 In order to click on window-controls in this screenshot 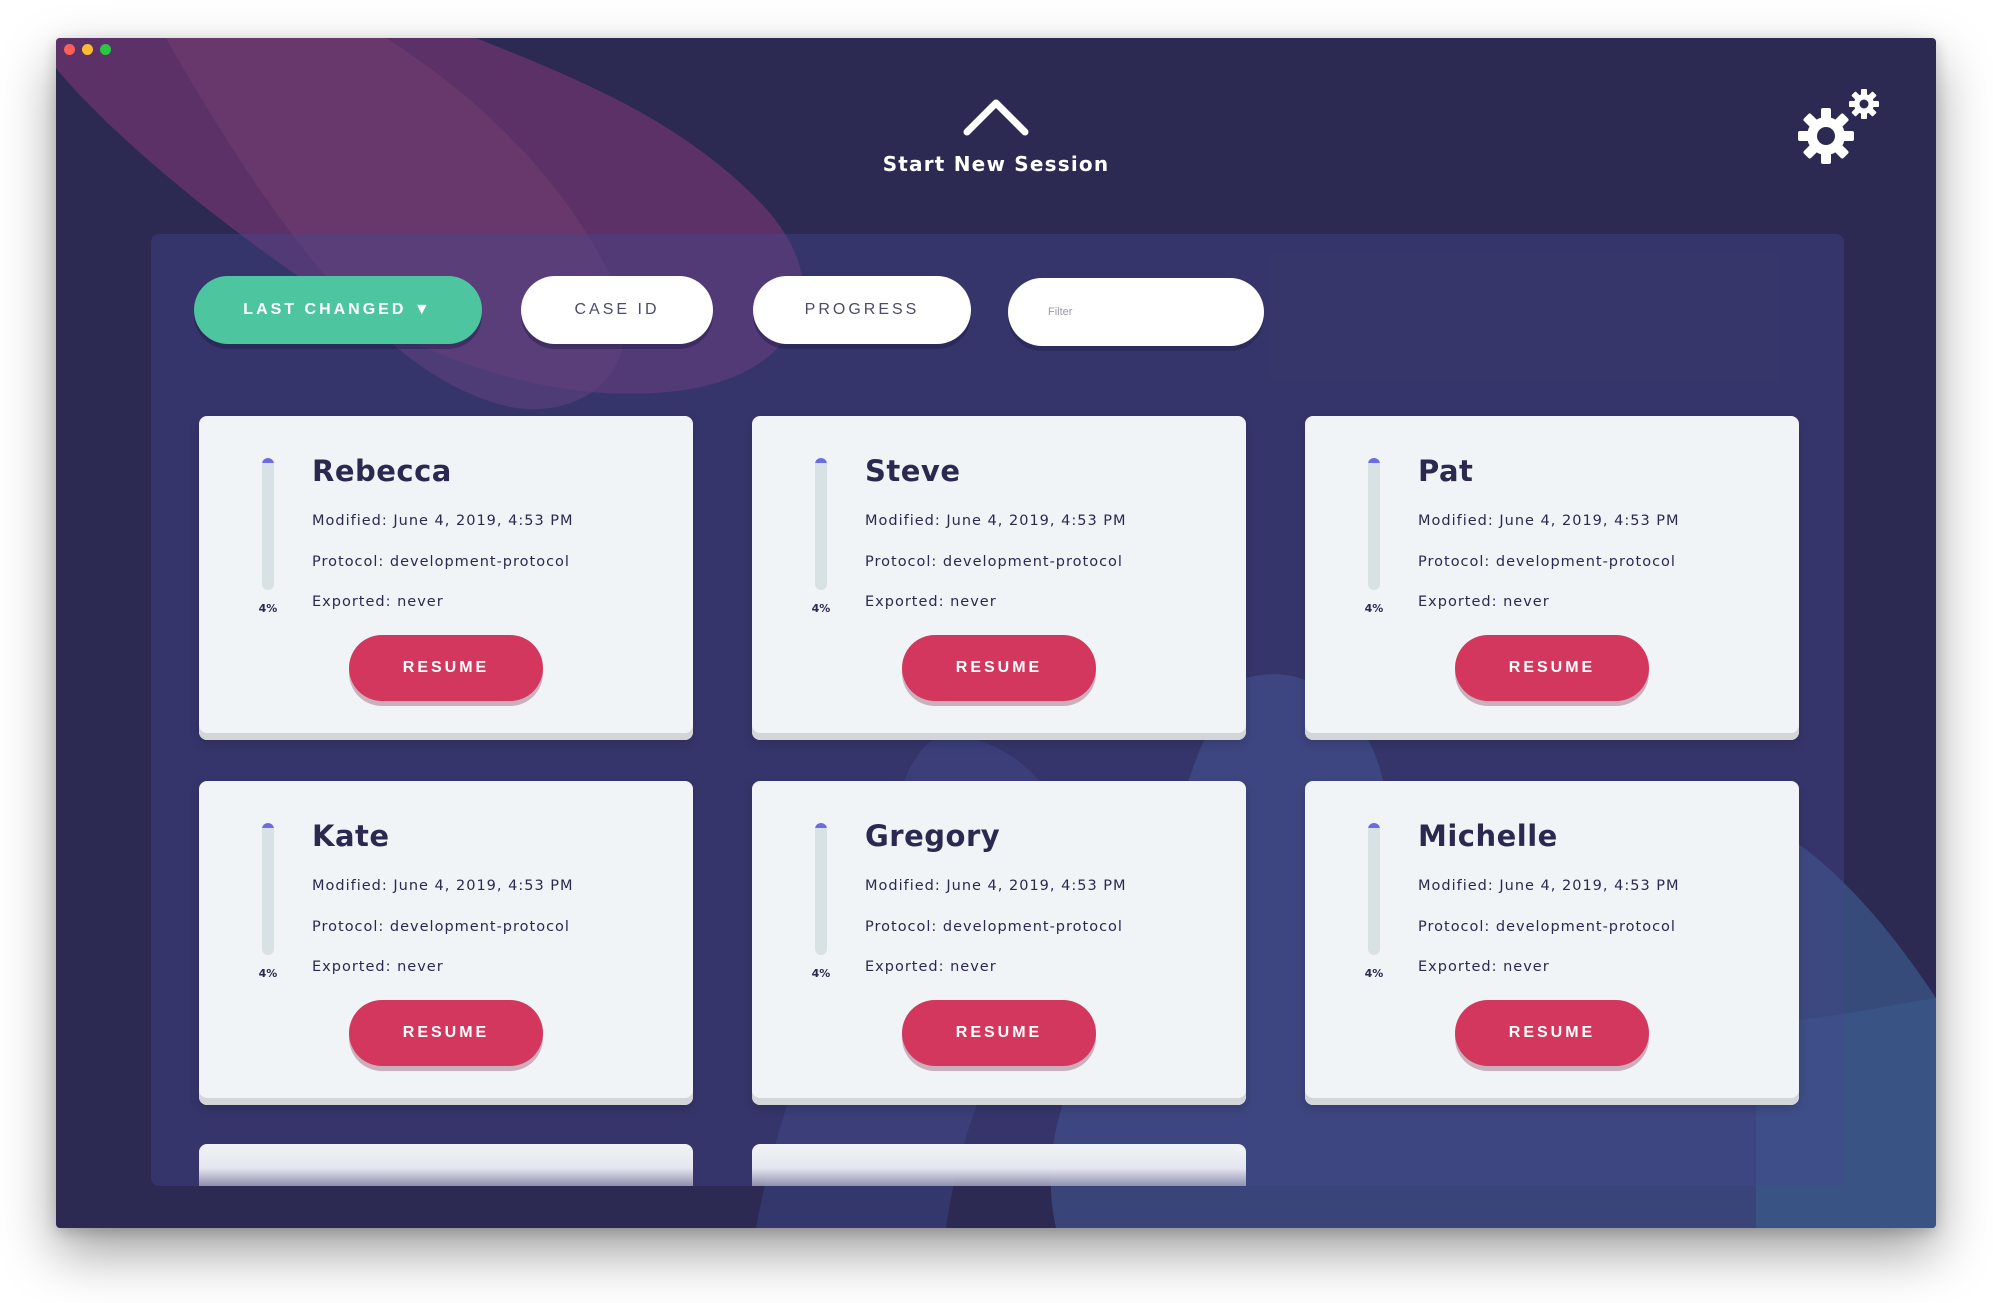, I will do `click(87, 49)`.